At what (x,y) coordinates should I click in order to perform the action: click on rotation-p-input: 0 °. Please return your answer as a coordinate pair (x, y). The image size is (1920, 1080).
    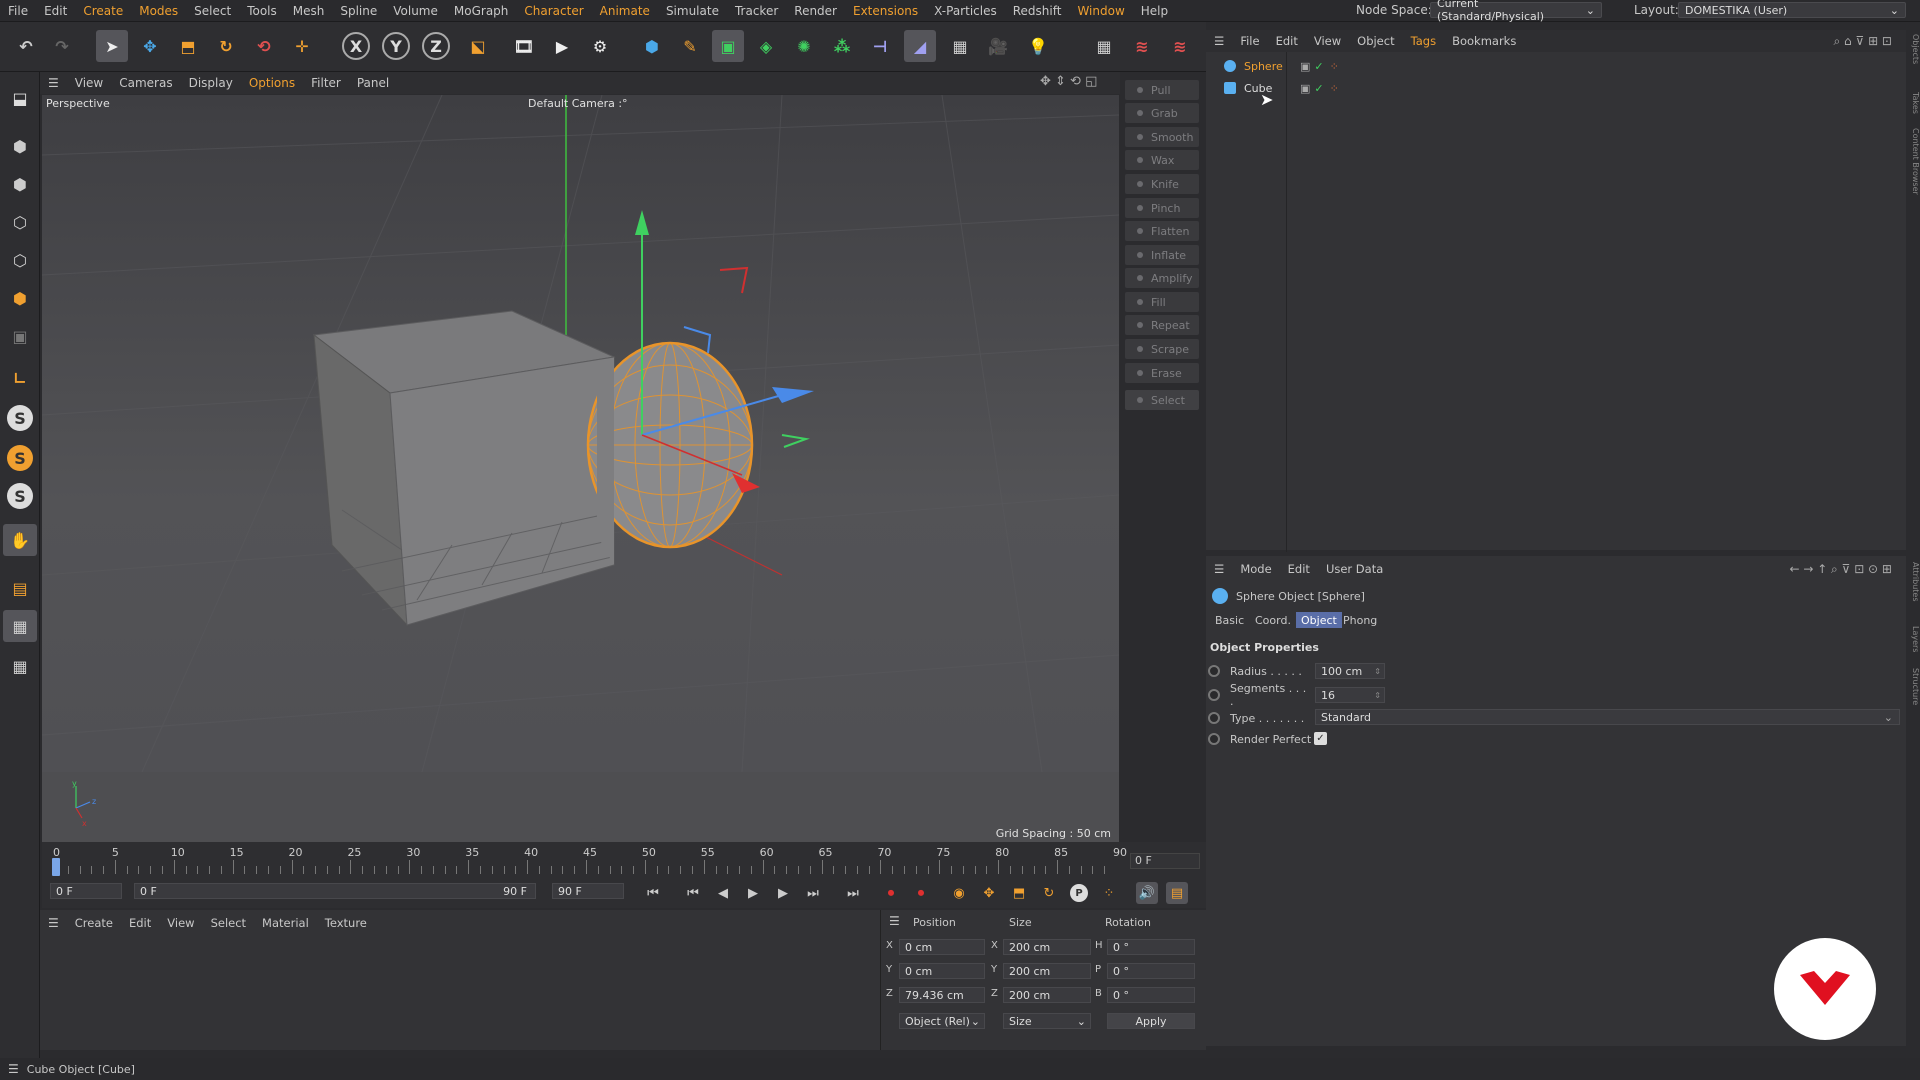
    Looking at the image, I should click on (1151, 971).